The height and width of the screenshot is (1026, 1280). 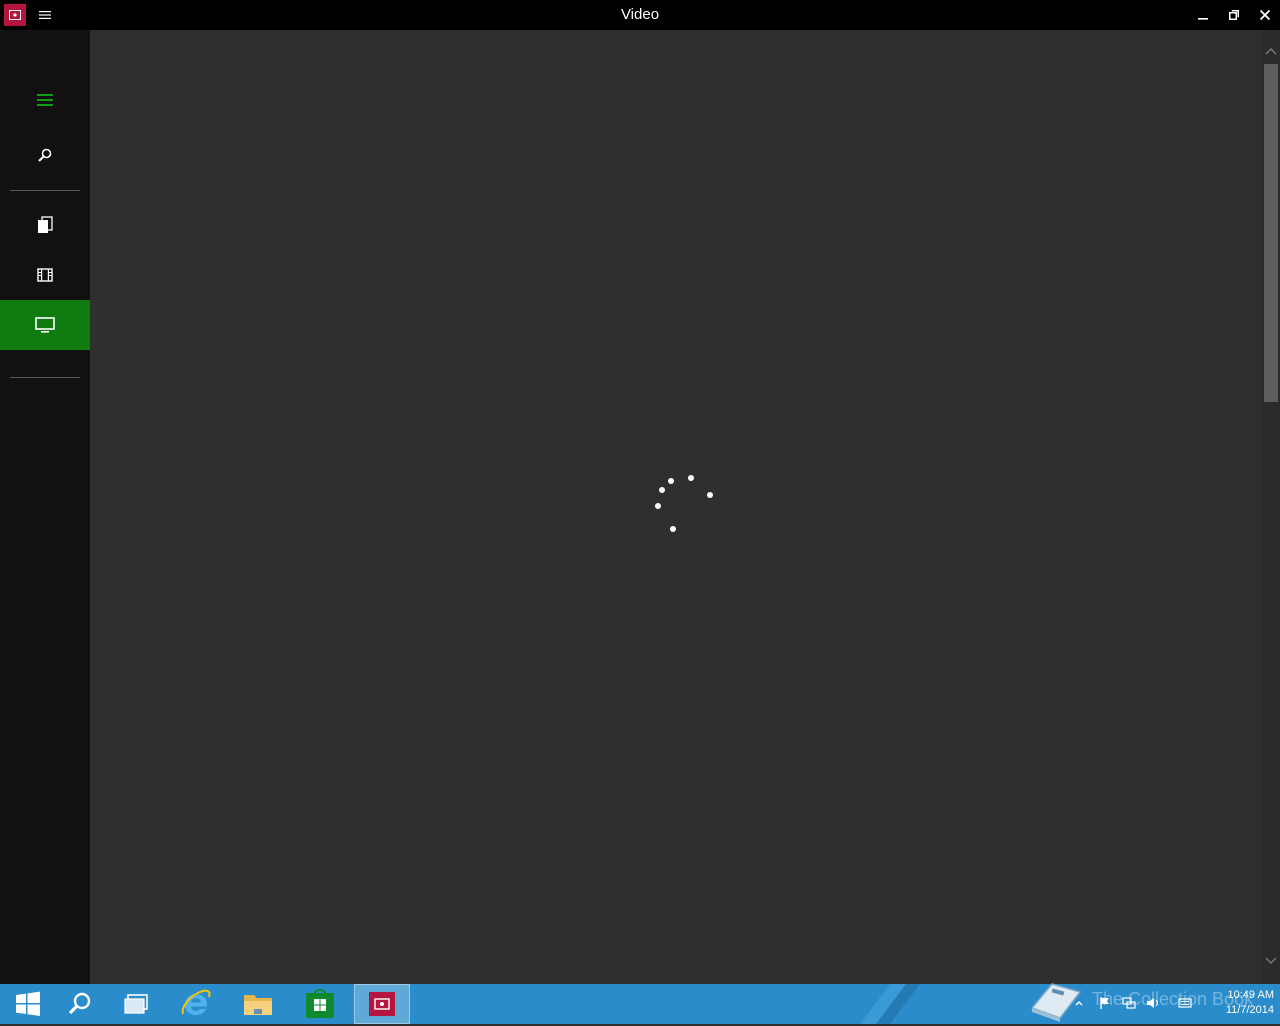 What do you see at coordinates (890, 1004) in the screenshot?
I see `taskbar-decoration` at bounding box center [890, 1004].